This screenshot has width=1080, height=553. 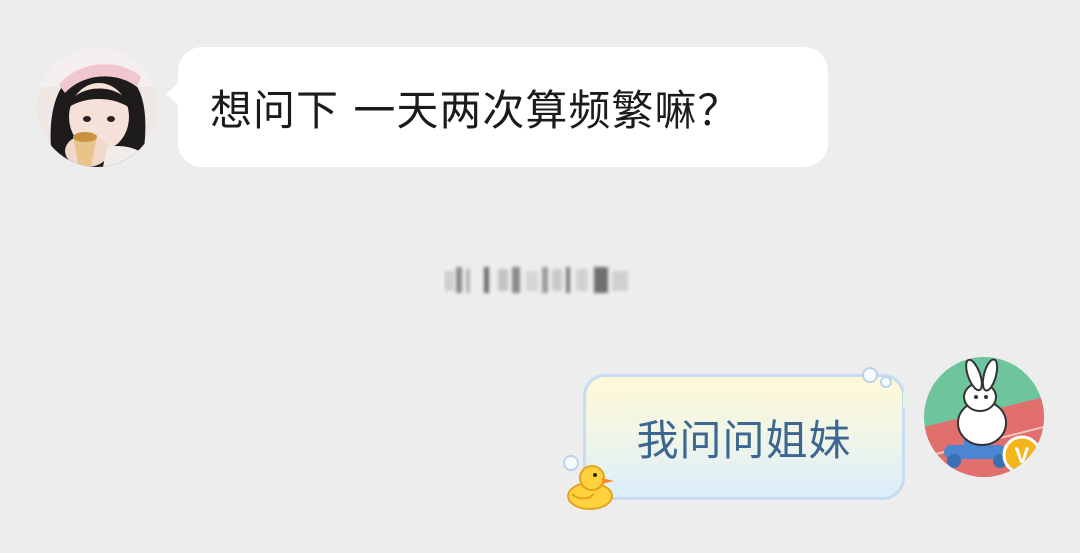 What do you see at coordinates (744, 440) in the screenshot?
I see `outgoing-message-text: 我问问姐妹` at bounding box center [744, 440].